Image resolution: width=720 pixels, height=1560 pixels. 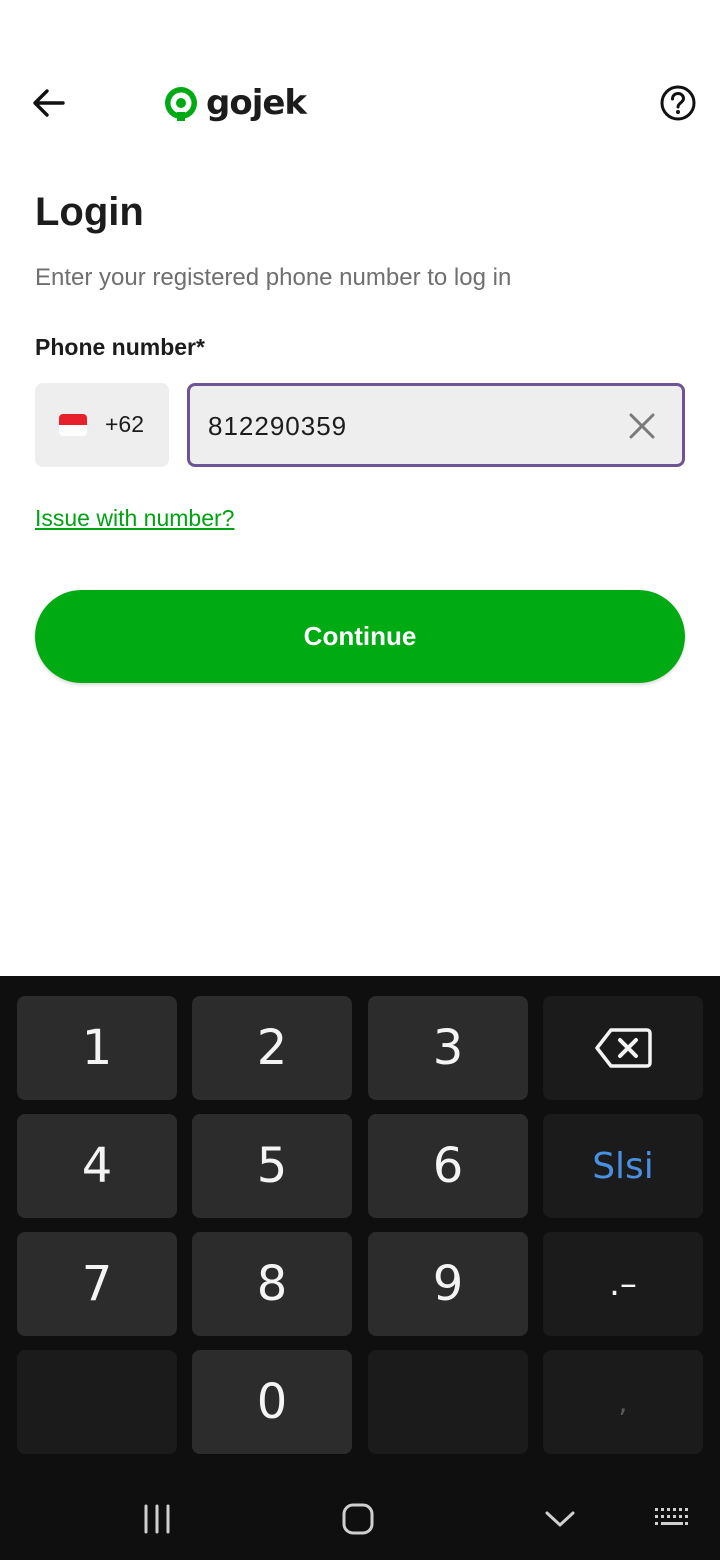 What do you see at coordinates (448, 1048) in the screenshot?
I see `key-3: 3` at bounding box center [448, 1048].